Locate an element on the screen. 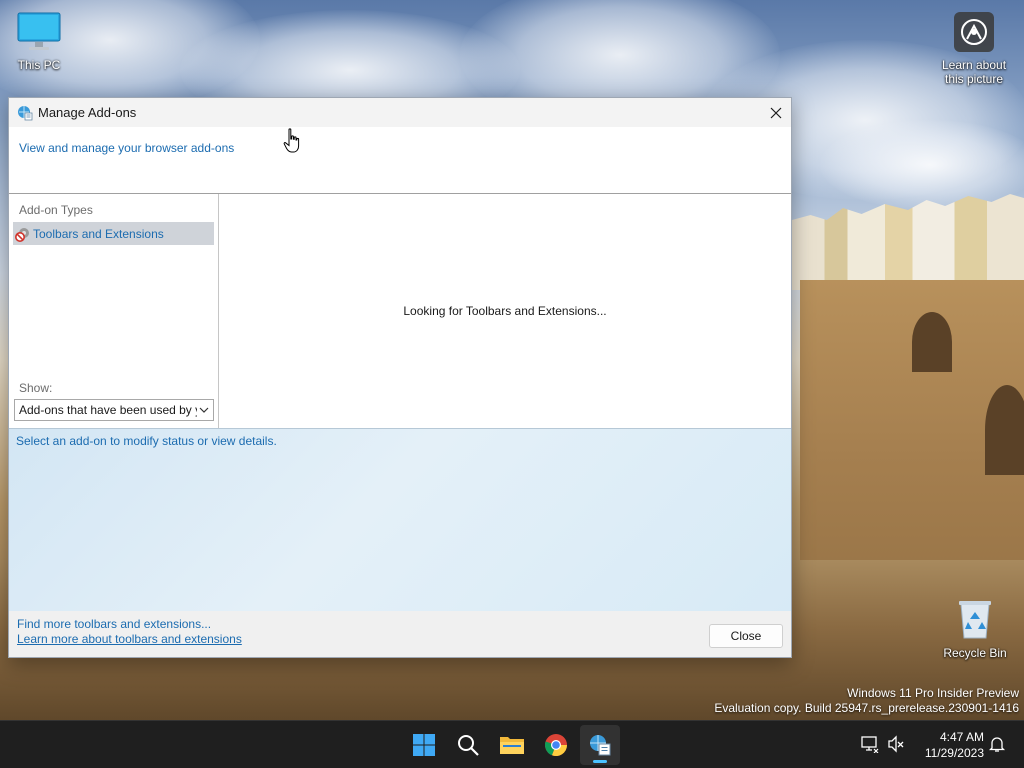 This screenshot has width=1024, height=768. chrome-button is located at coordinates (556, 745).